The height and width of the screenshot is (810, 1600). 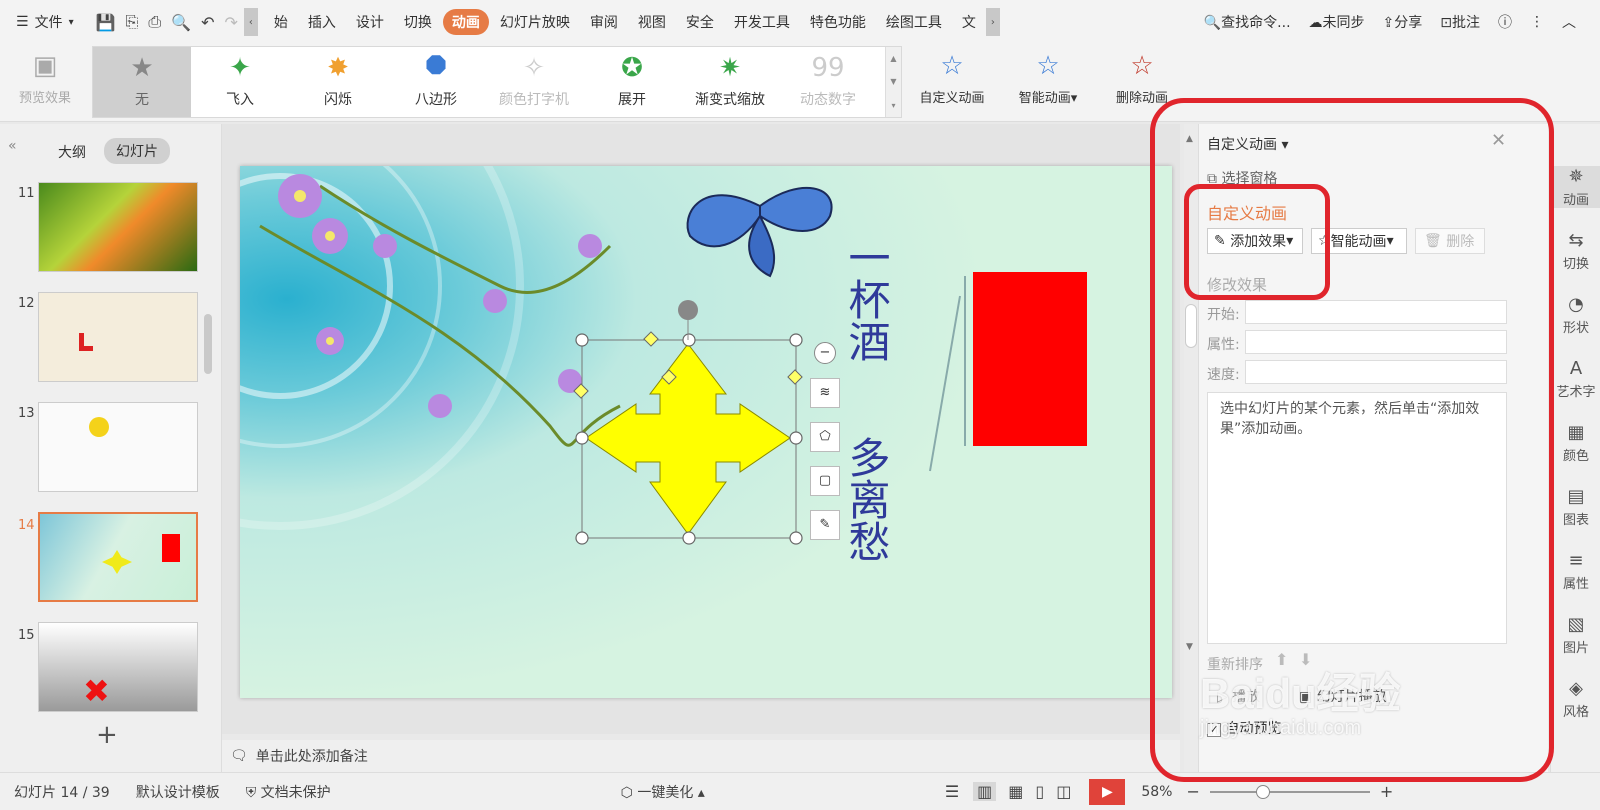 I want to click on slide-number-11: 11, so click(x=26, y=193).